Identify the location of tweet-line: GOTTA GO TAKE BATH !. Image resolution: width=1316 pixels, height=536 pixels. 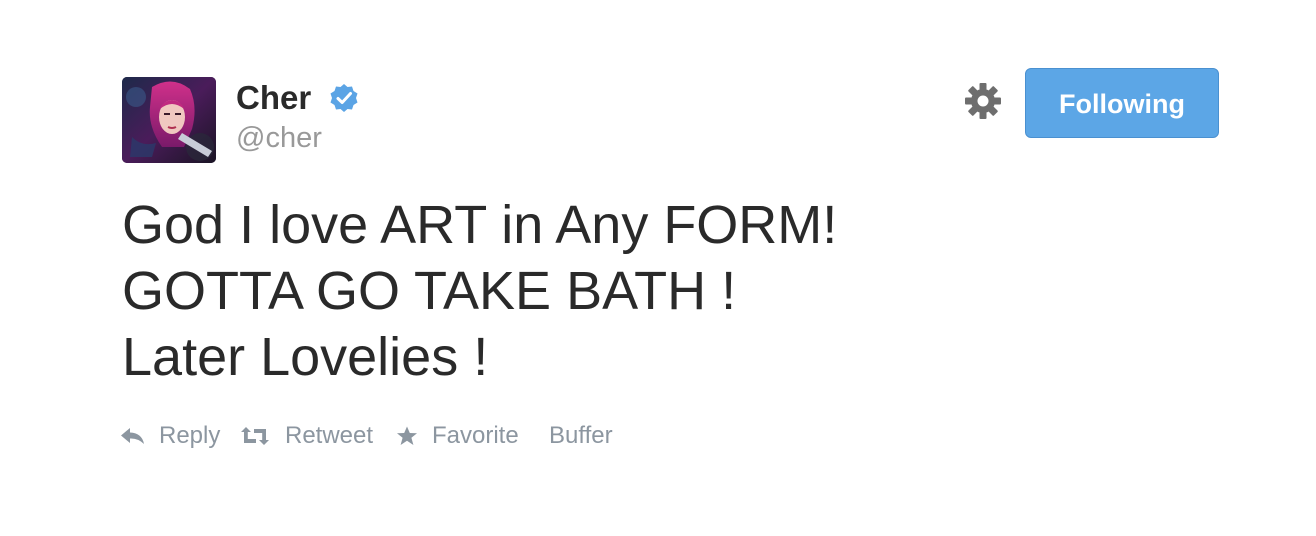
(429, 291).